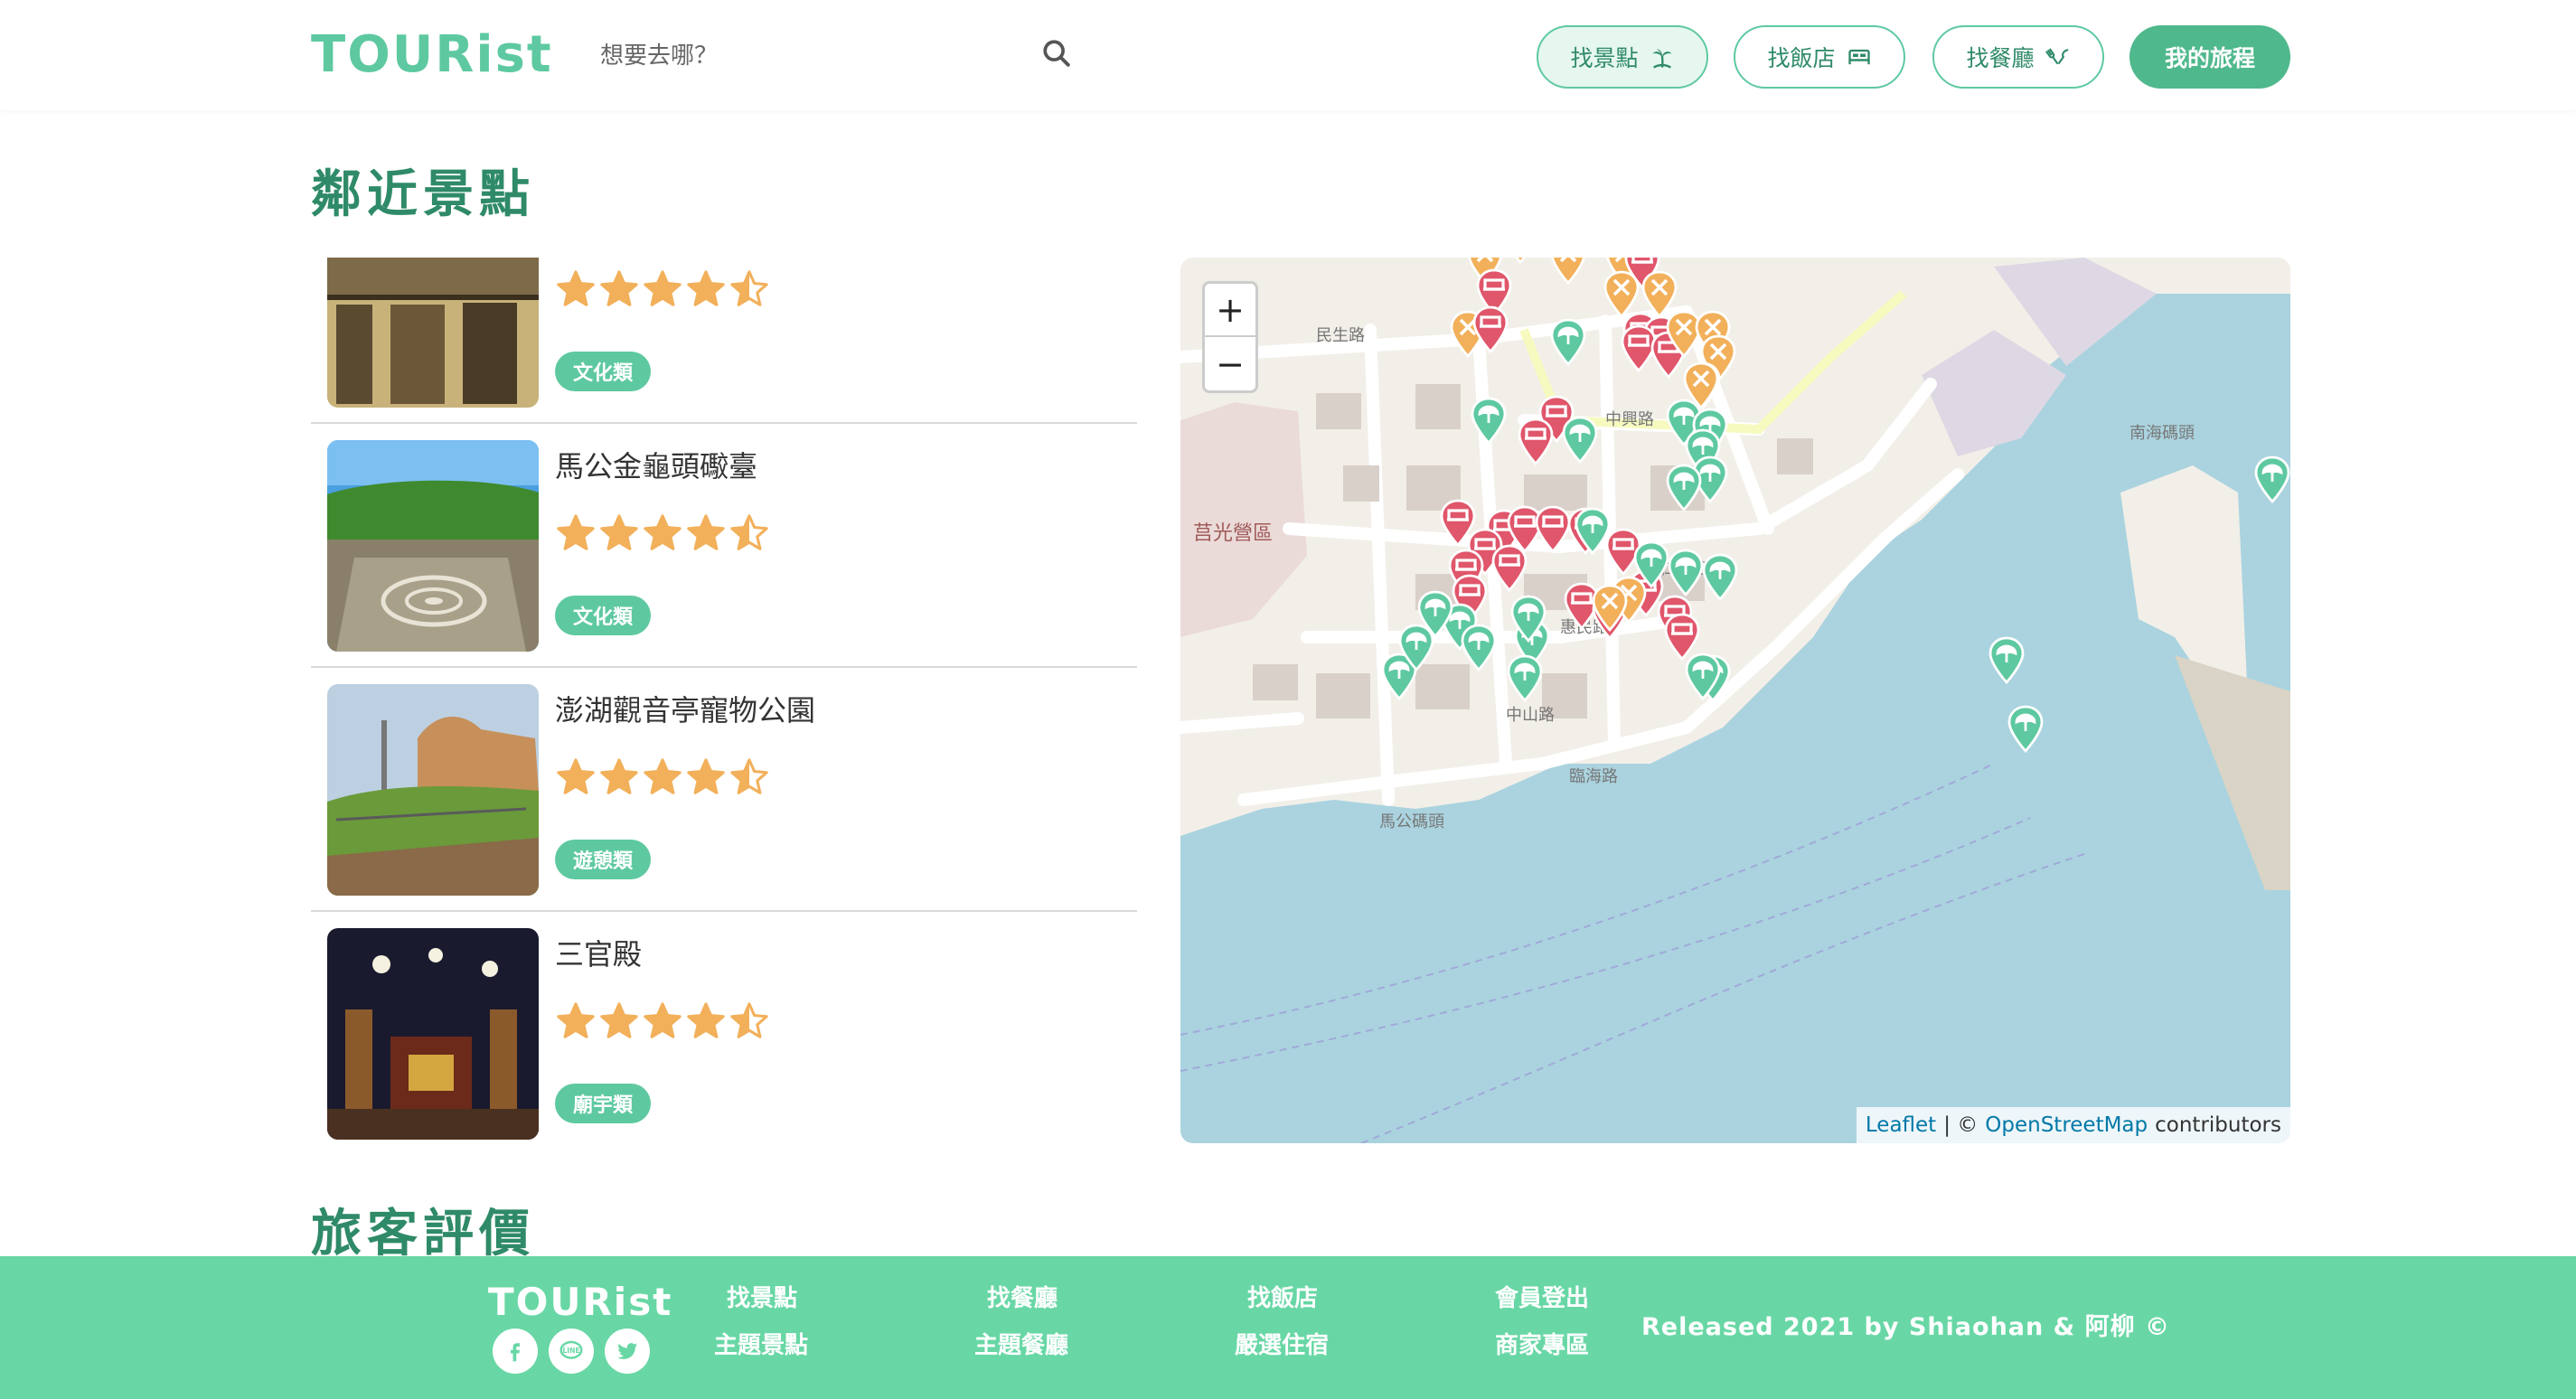 This screenshot has width=2576, height=1399. Describe the element at coordinates (2067, 1125) in the screenshot. I see `osm-link: OpenStreetMap` at that location.